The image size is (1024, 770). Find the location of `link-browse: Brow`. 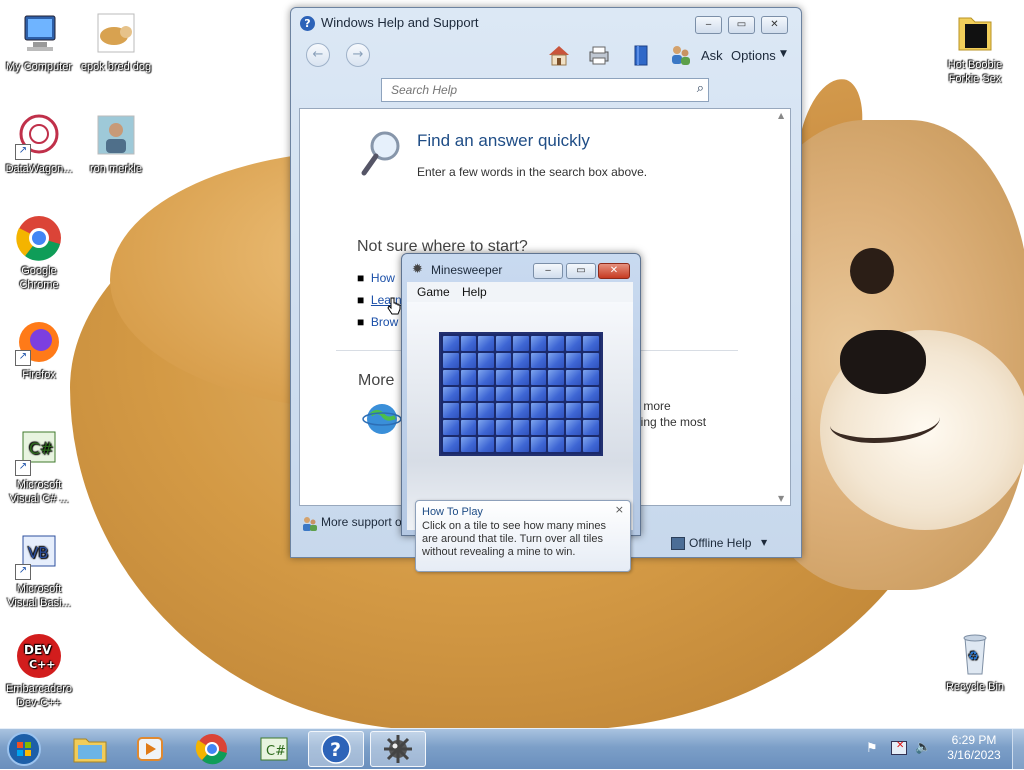

link-browse: Brow is located at coordinates (384, 322).